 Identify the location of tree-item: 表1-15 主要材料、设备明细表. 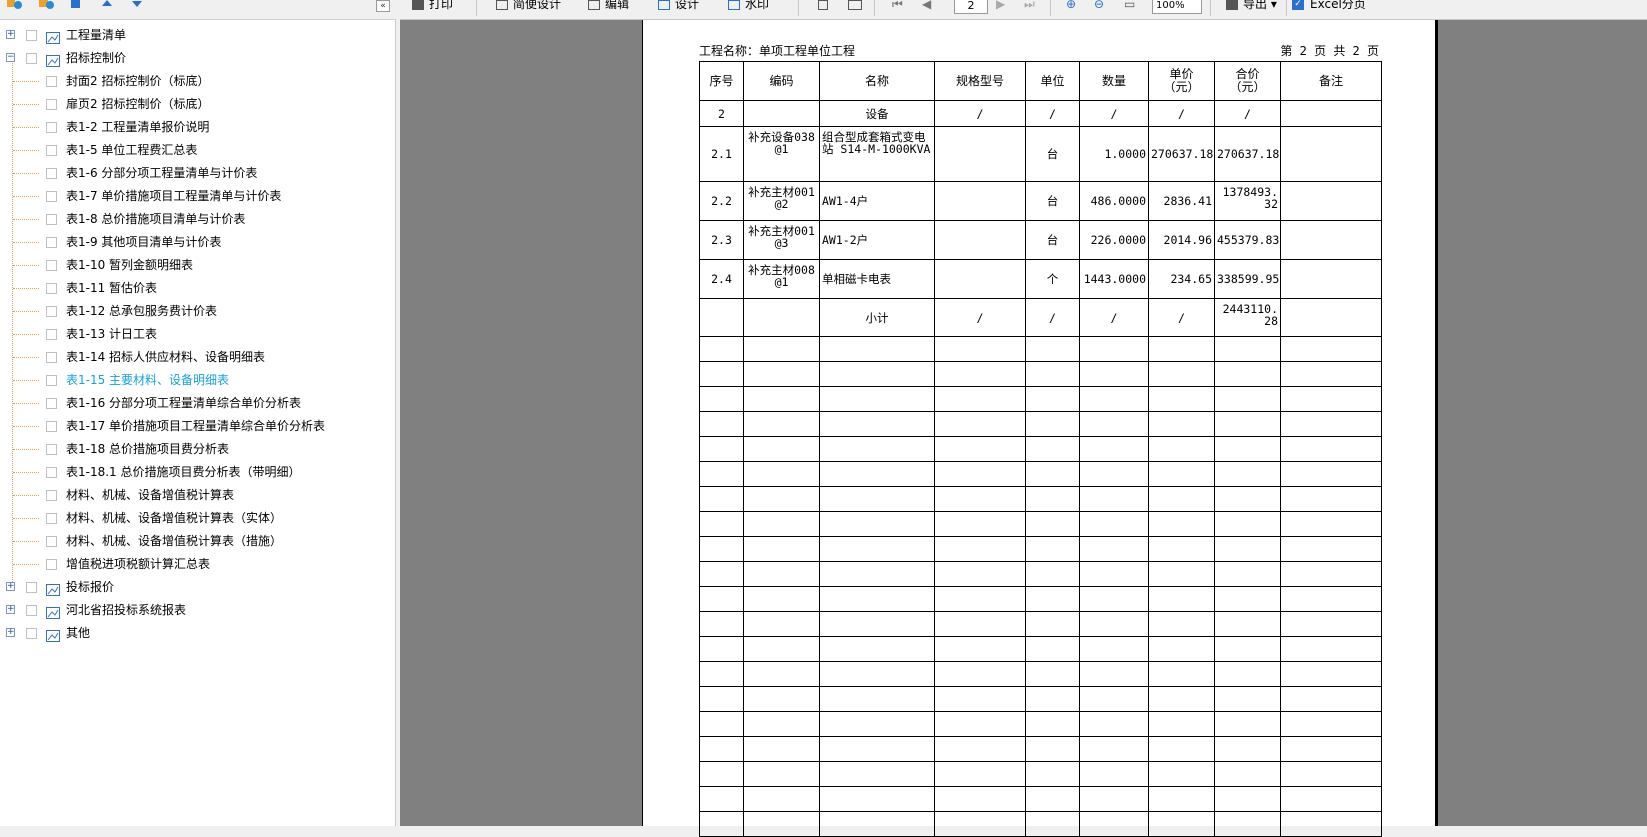
(198, 380).